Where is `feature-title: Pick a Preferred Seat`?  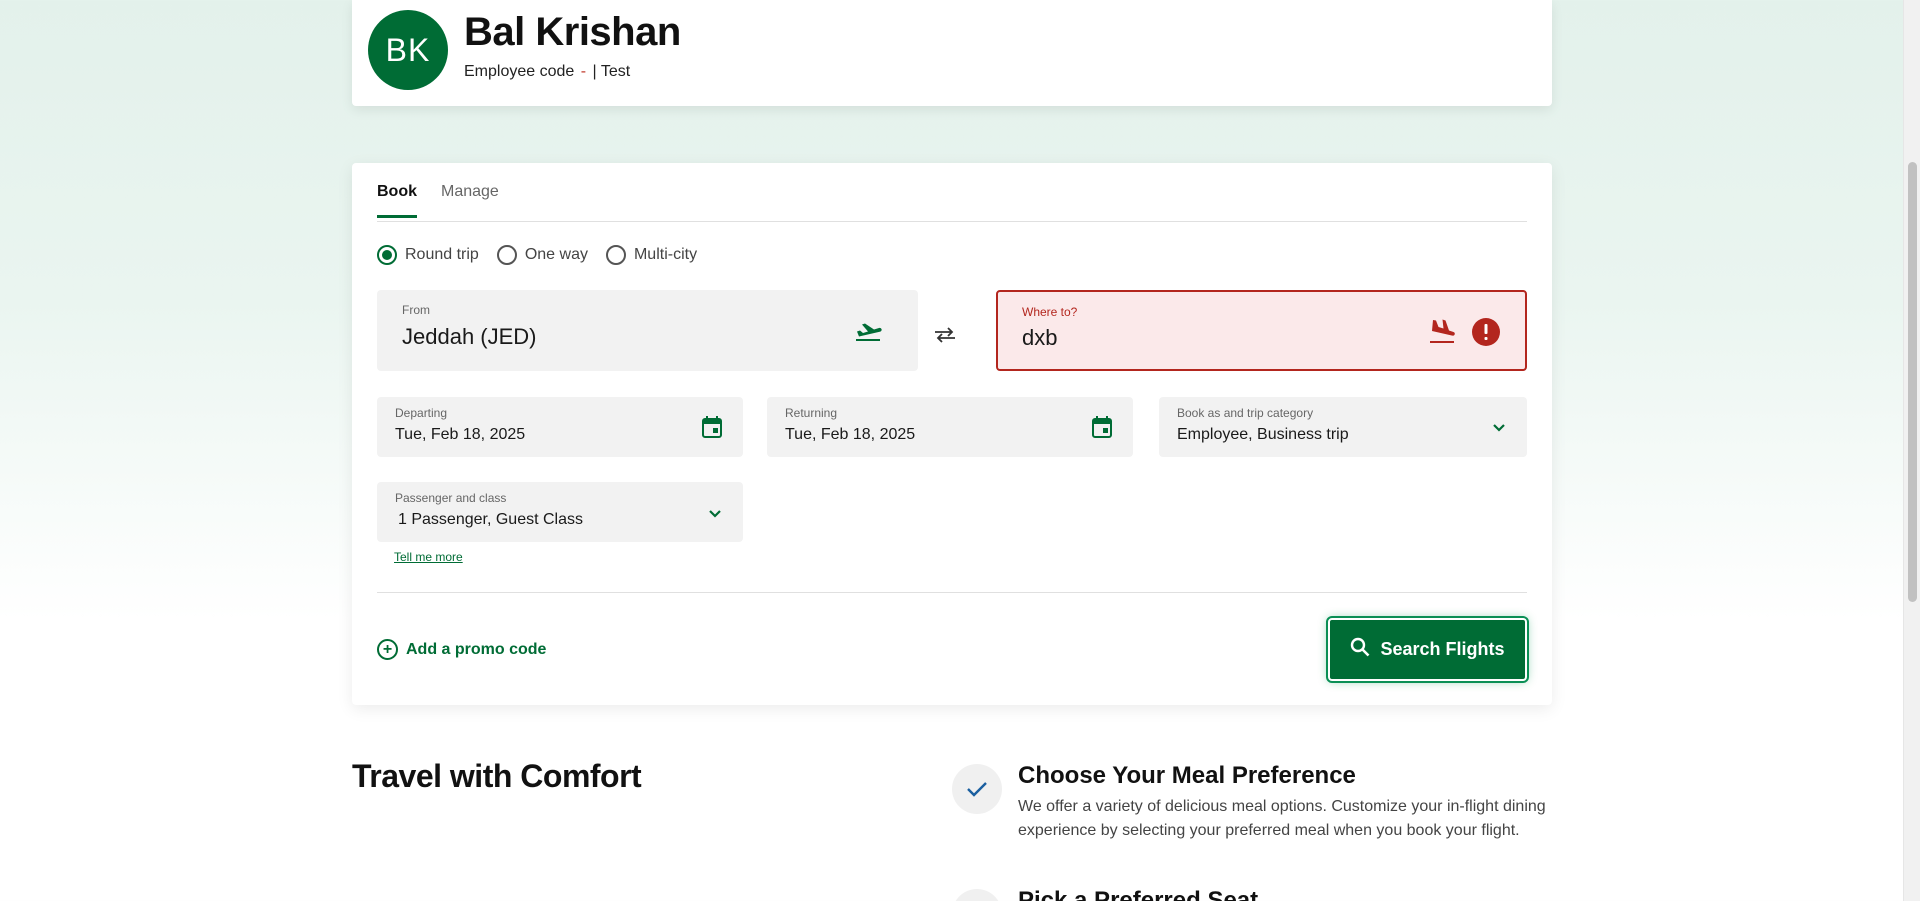
feature-title: Pick a Preferred Seat is located at coordinates (1138, 894).